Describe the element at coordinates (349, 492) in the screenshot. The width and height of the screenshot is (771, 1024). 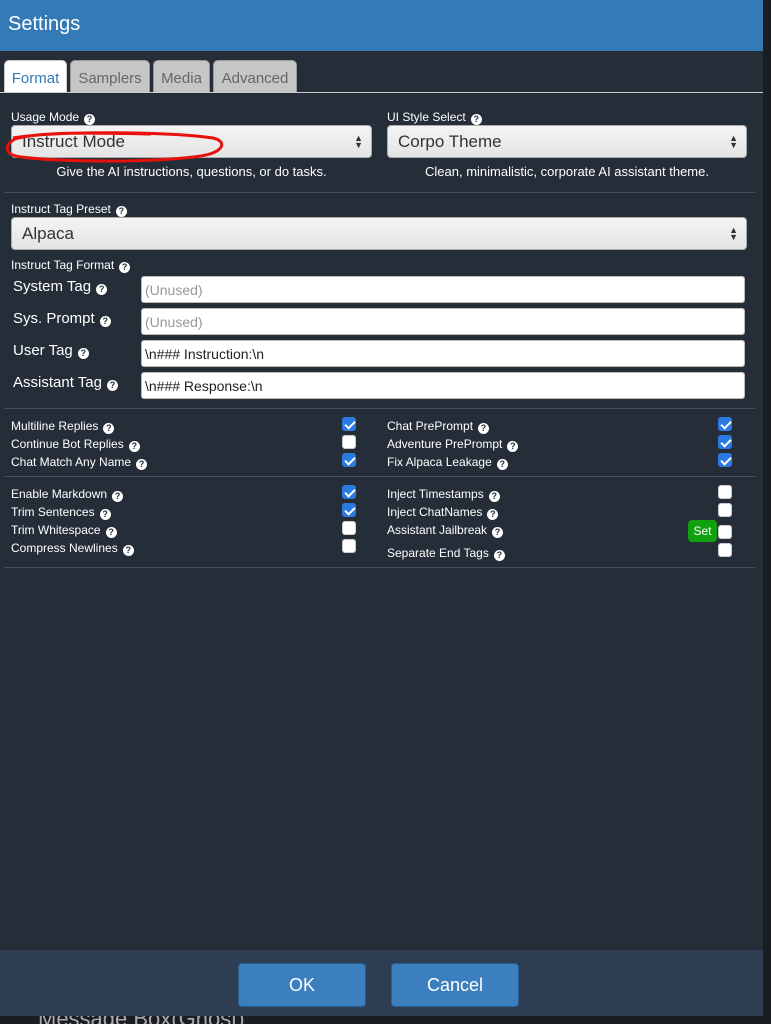
I see `enable-markdown-checkbox` at that location.